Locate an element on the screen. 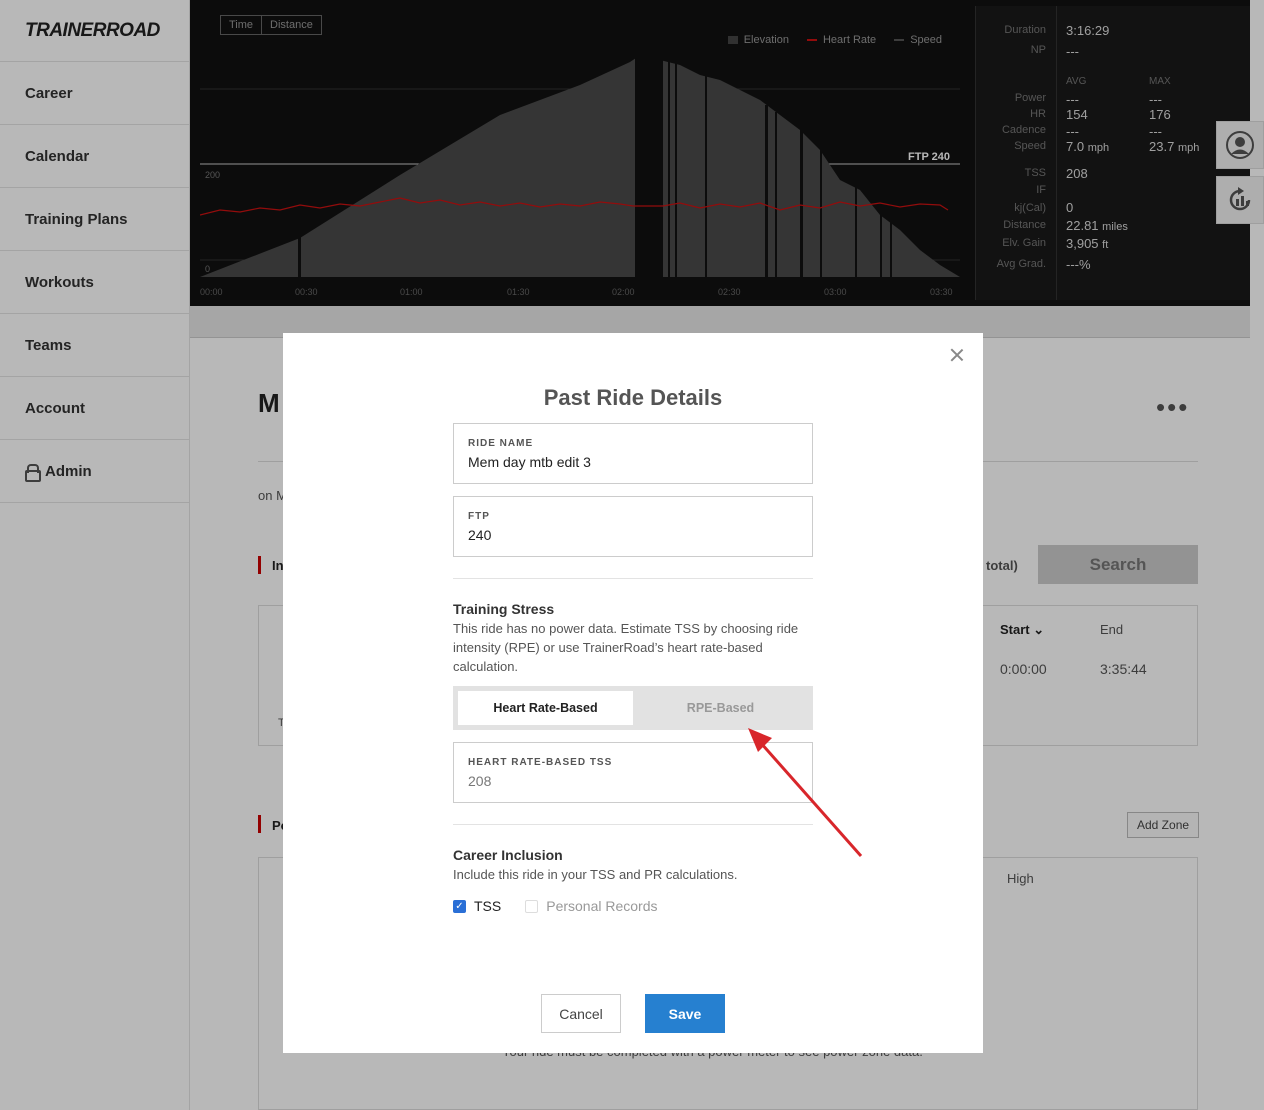  ftp-field: FTP is located at coordinates (633, 526).